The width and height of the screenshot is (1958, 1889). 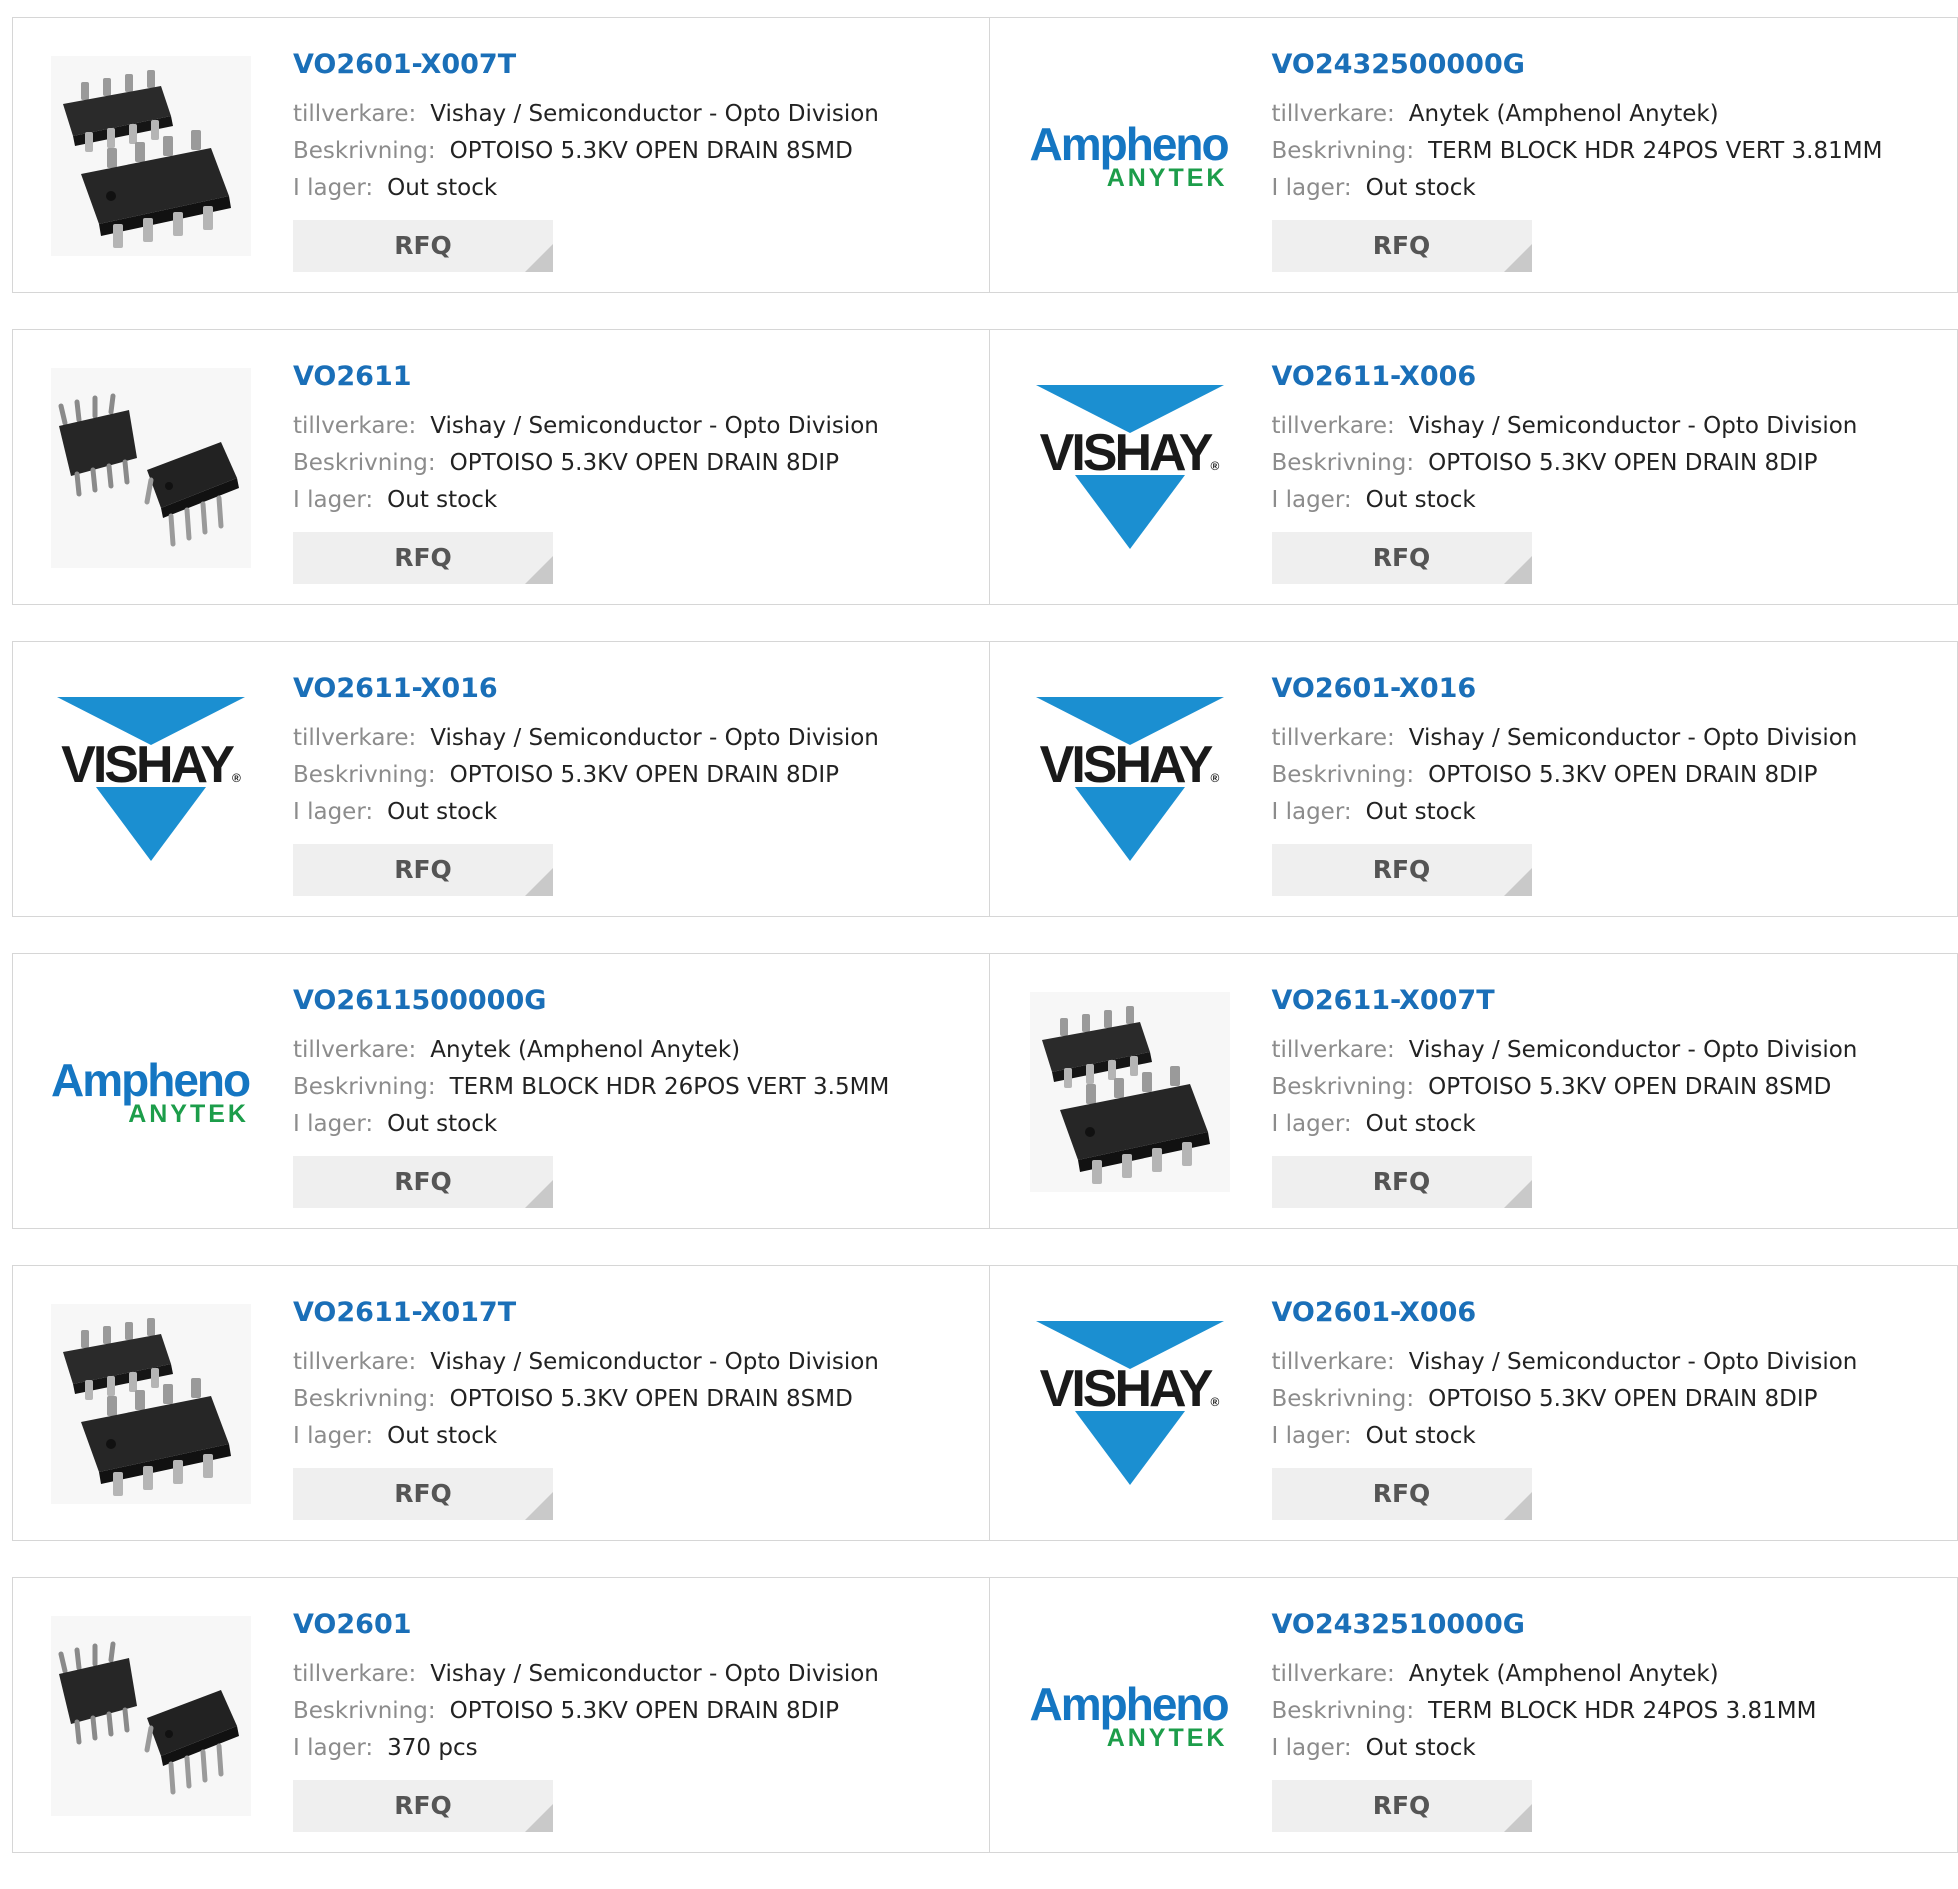 What do you see at coordinates (586, 1625) in the screenshot?
I see `part-number-link: VO2601` at bounding box center [586, 1625].